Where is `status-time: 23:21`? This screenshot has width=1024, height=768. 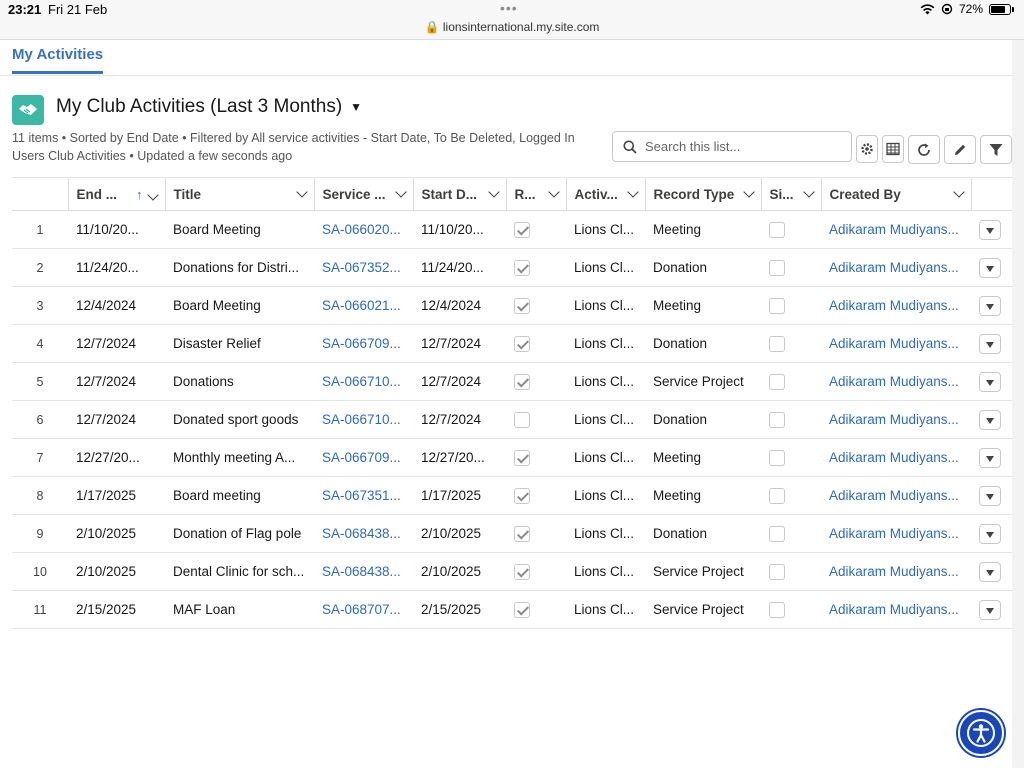
status-time: 23:21 is located at coordinates (25, 9).